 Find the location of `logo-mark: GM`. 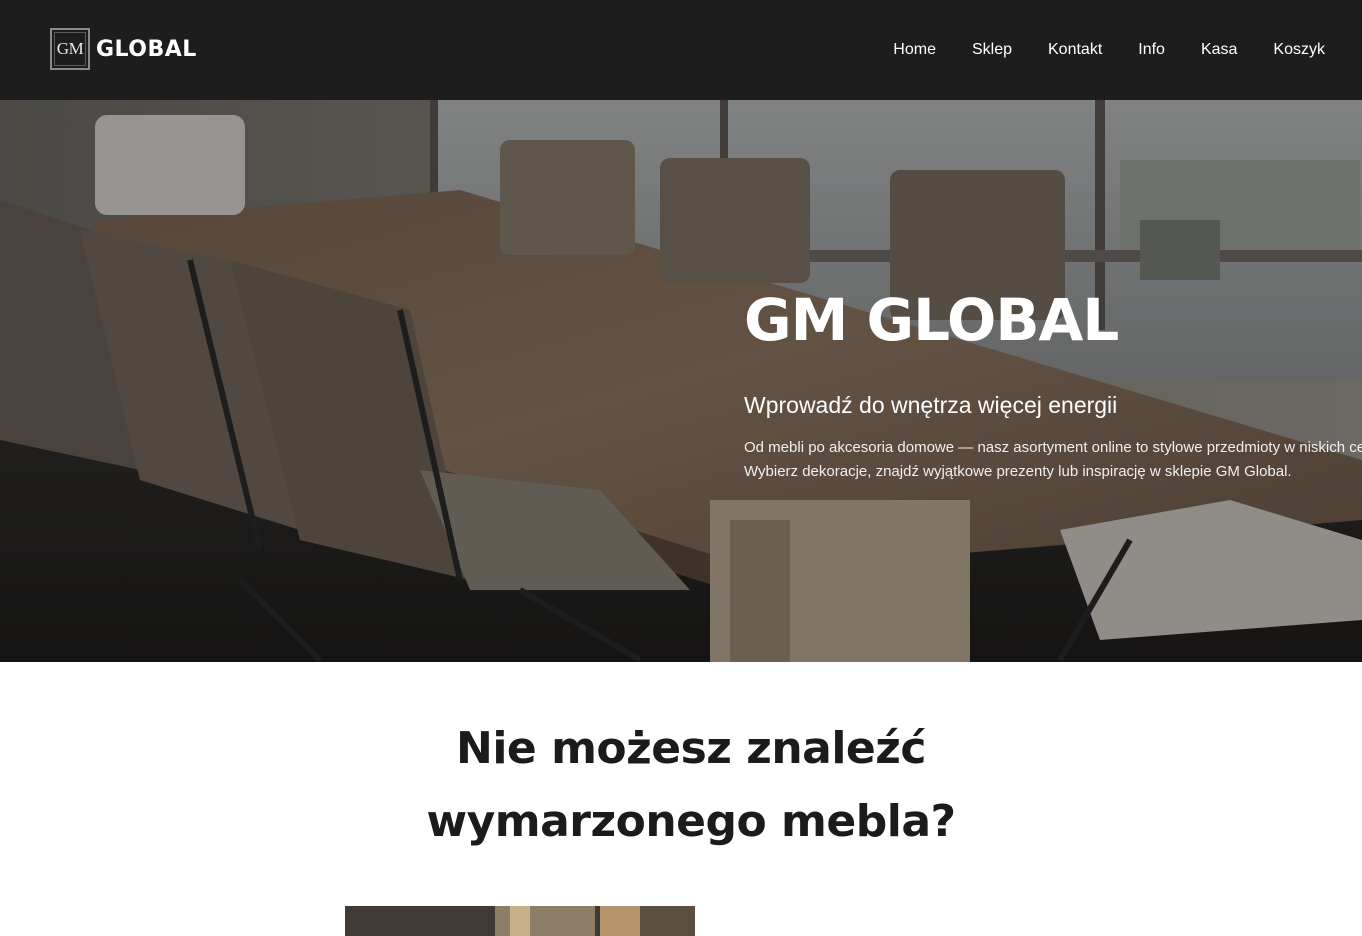

logo-mark: GM is located at coordinates (70, 49).